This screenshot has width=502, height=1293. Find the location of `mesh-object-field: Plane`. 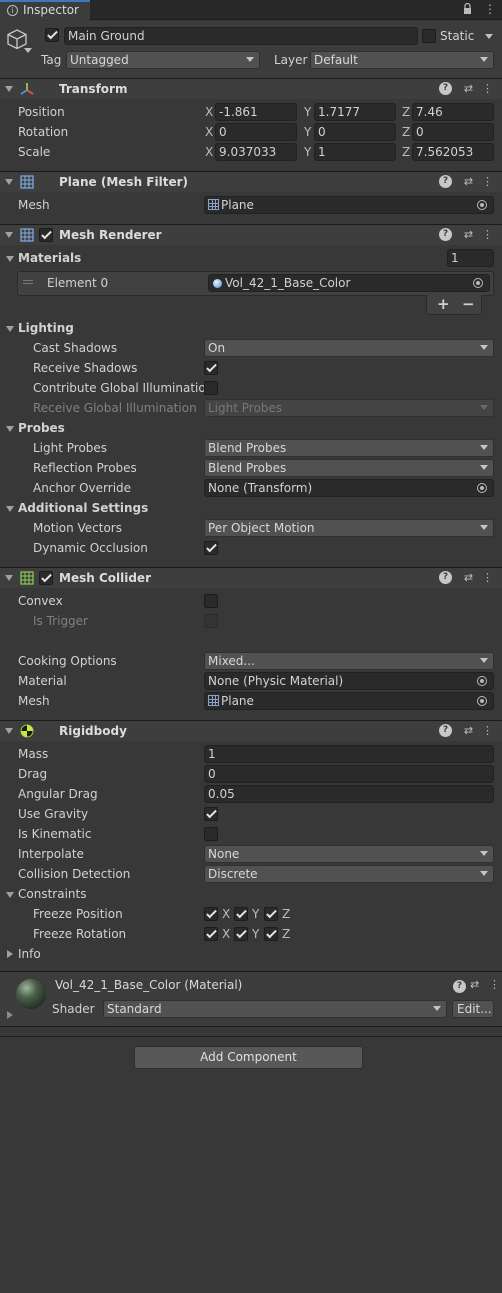

mesh-object-field: Plane is located at coordinates (349, 205).